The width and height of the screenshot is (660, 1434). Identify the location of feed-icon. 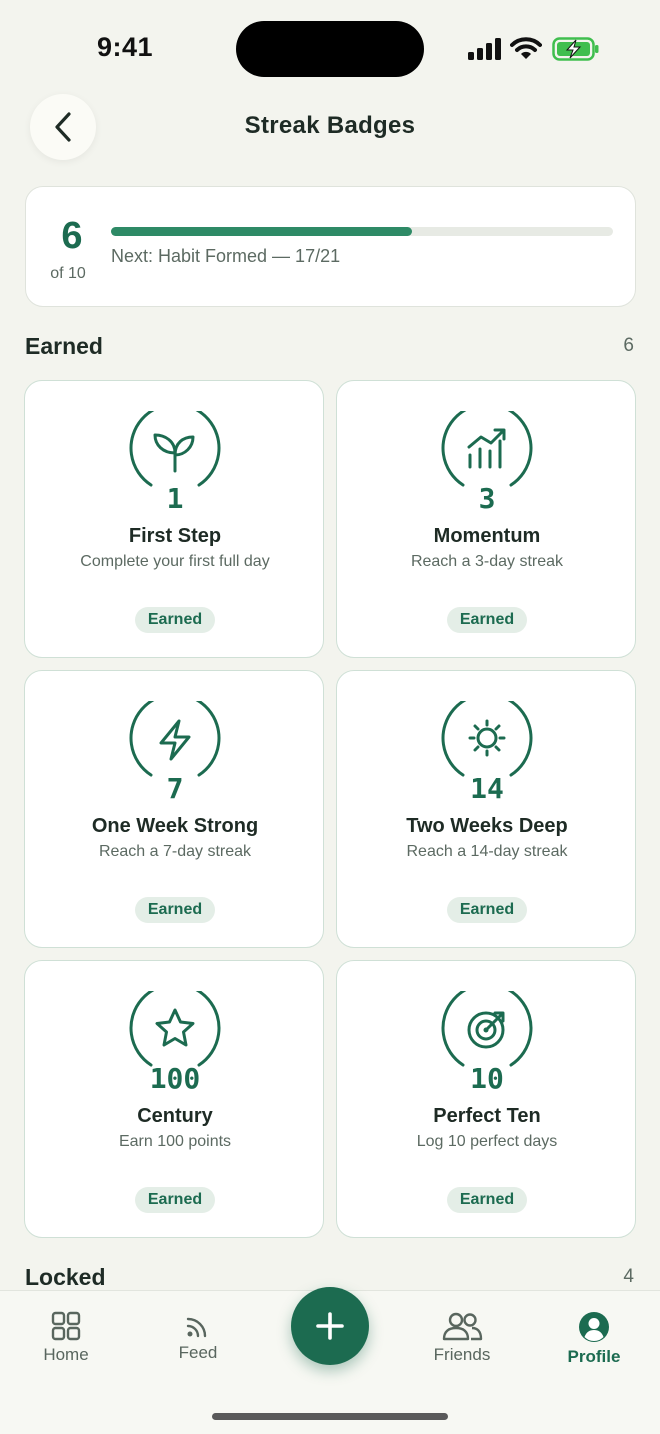
(196, 1327).